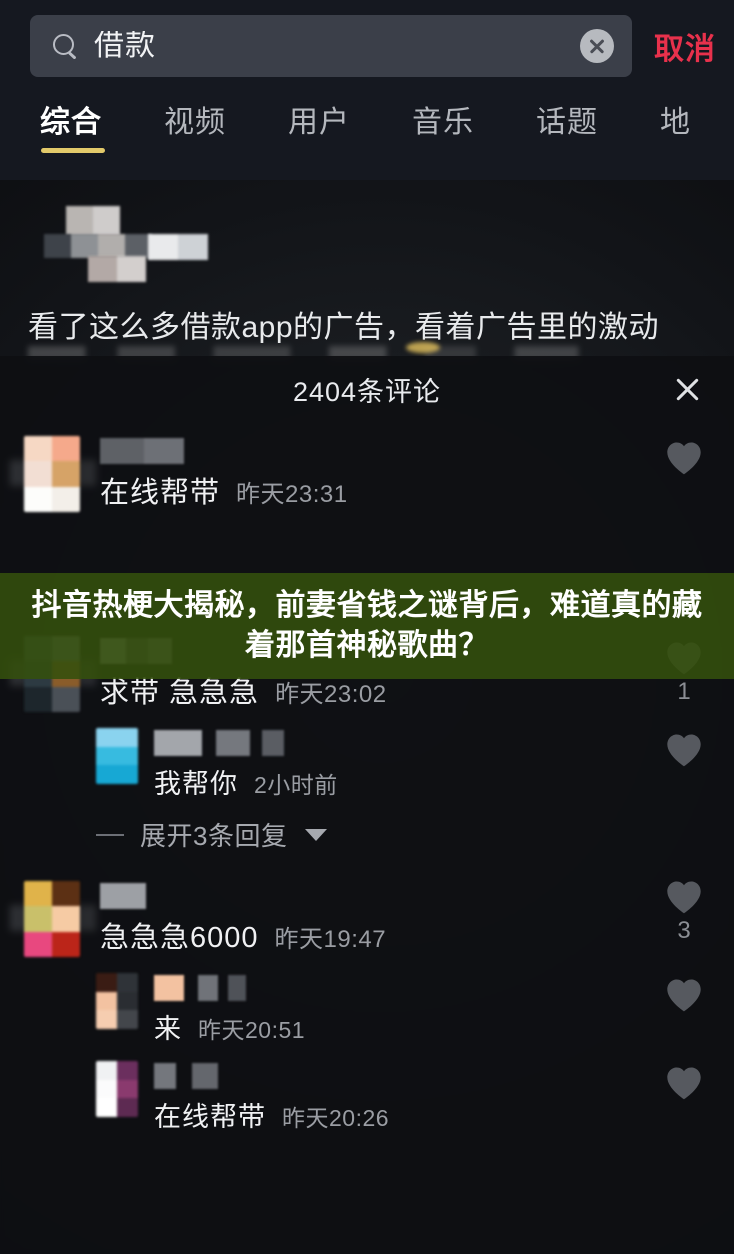  Describe the element at coordinates (252, 1030) in the screenshot. I see `comment-time: 昨天20:51` at that location.